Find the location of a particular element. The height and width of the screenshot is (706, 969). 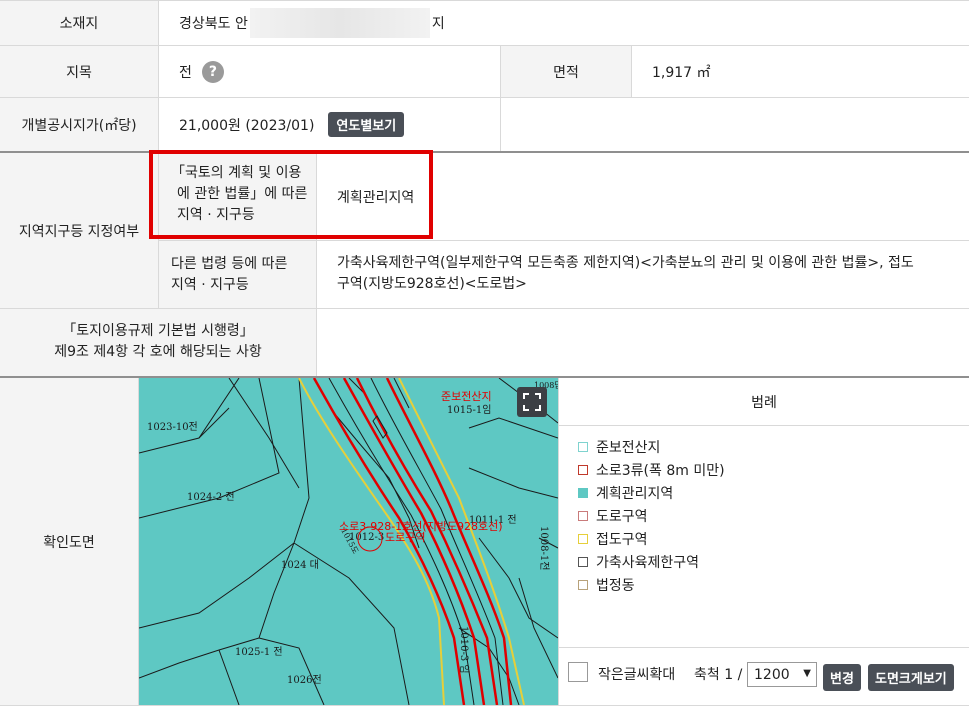

road-zone-label: 도로구역 is located at coordinates (405, 537).